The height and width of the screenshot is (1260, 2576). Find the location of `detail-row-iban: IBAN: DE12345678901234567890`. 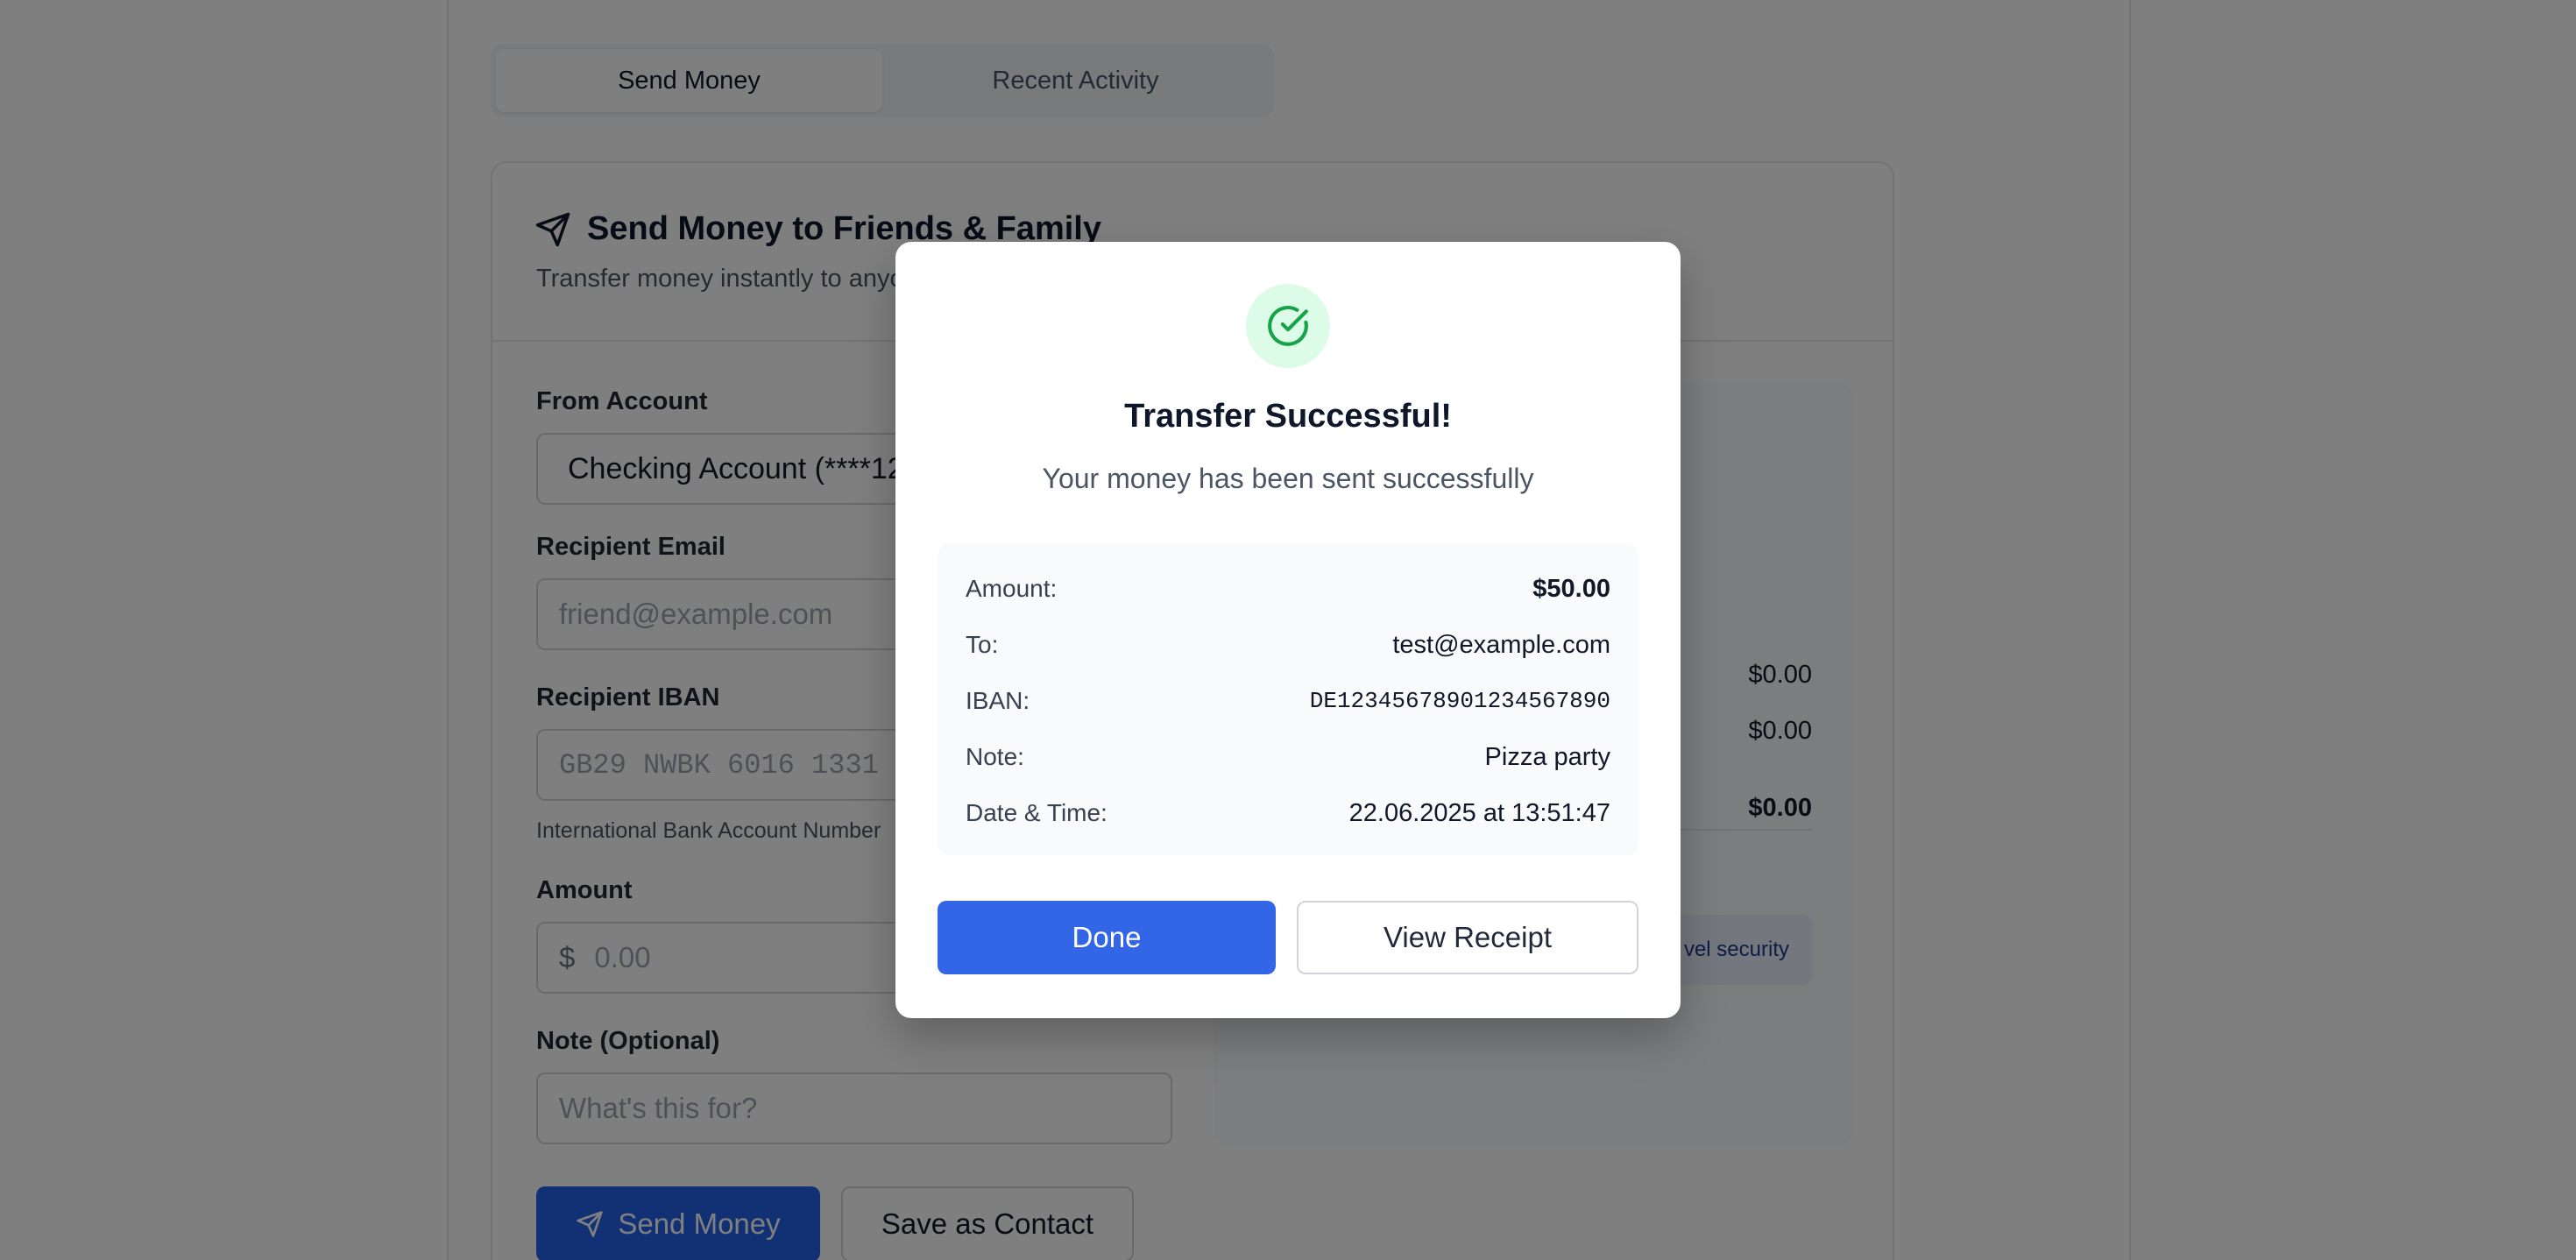

detail-row-iban: IBAN: DE12345678901234567890 is located at coordinates (1288, 700).